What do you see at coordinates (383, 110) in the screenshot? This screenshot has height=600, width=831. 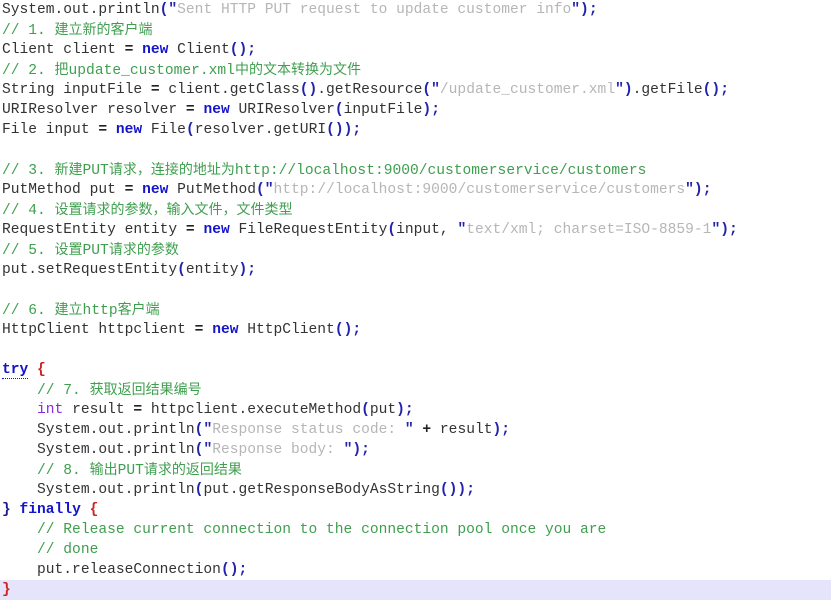 I see `code-token-plain: inputFile` at bounding box center [383, 110].